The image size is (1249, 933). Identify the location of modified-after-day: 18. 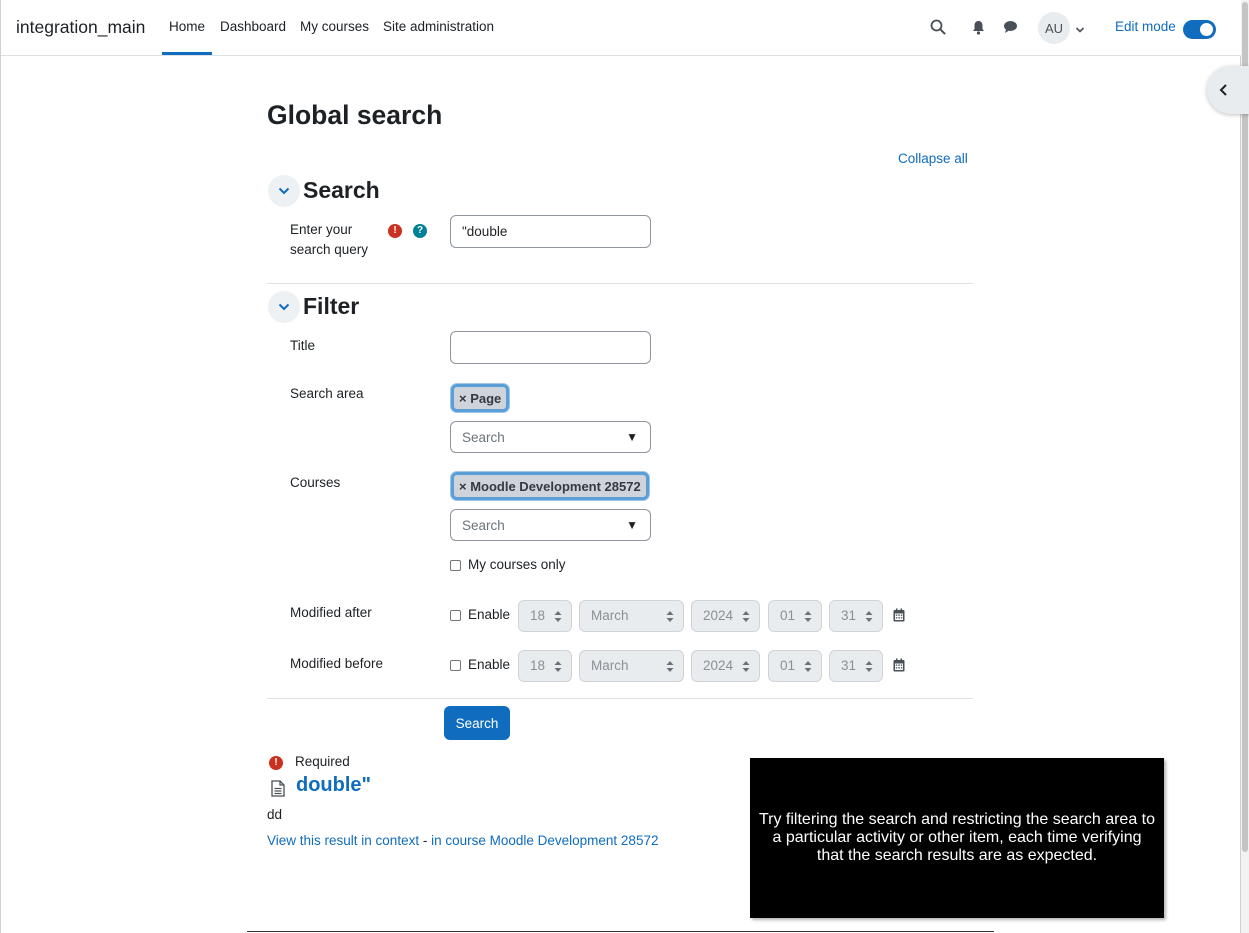
(545, 616).